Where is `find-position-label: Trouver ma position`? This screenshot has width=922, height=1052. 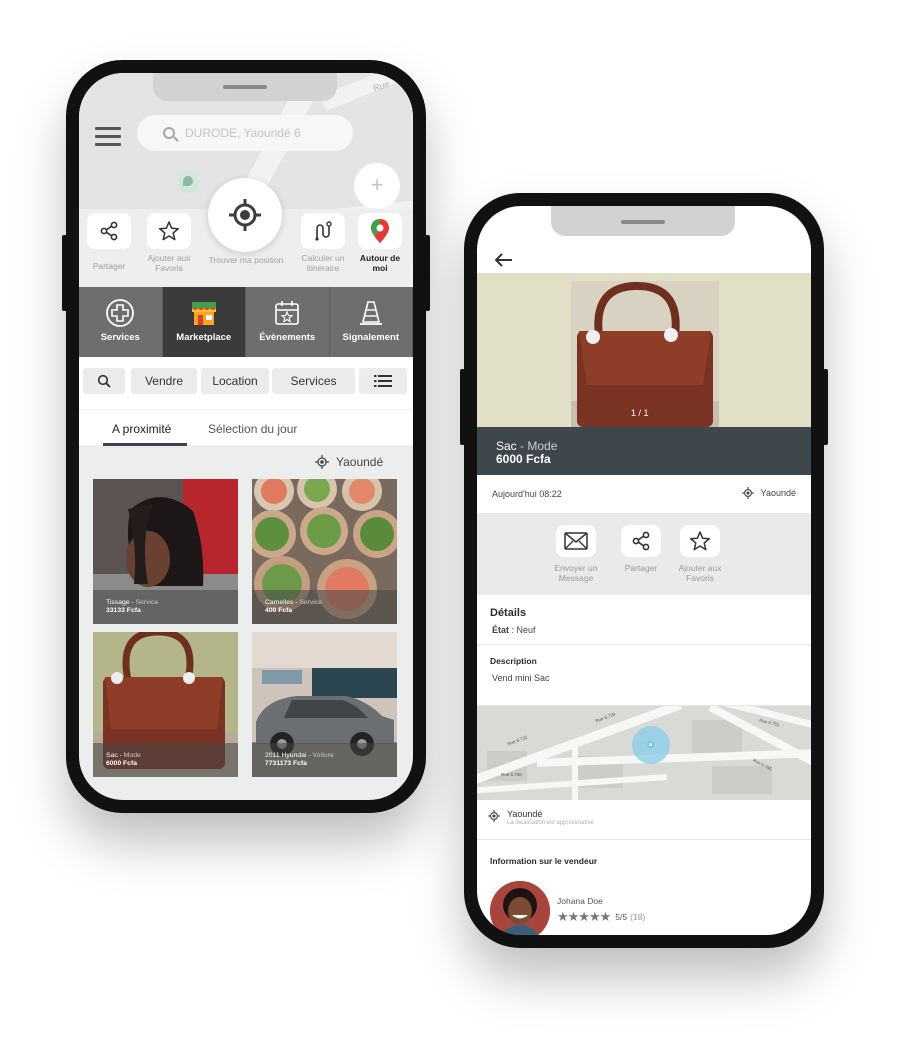 find-position-label: Trouver ma position is located at coordinates (246, 260).